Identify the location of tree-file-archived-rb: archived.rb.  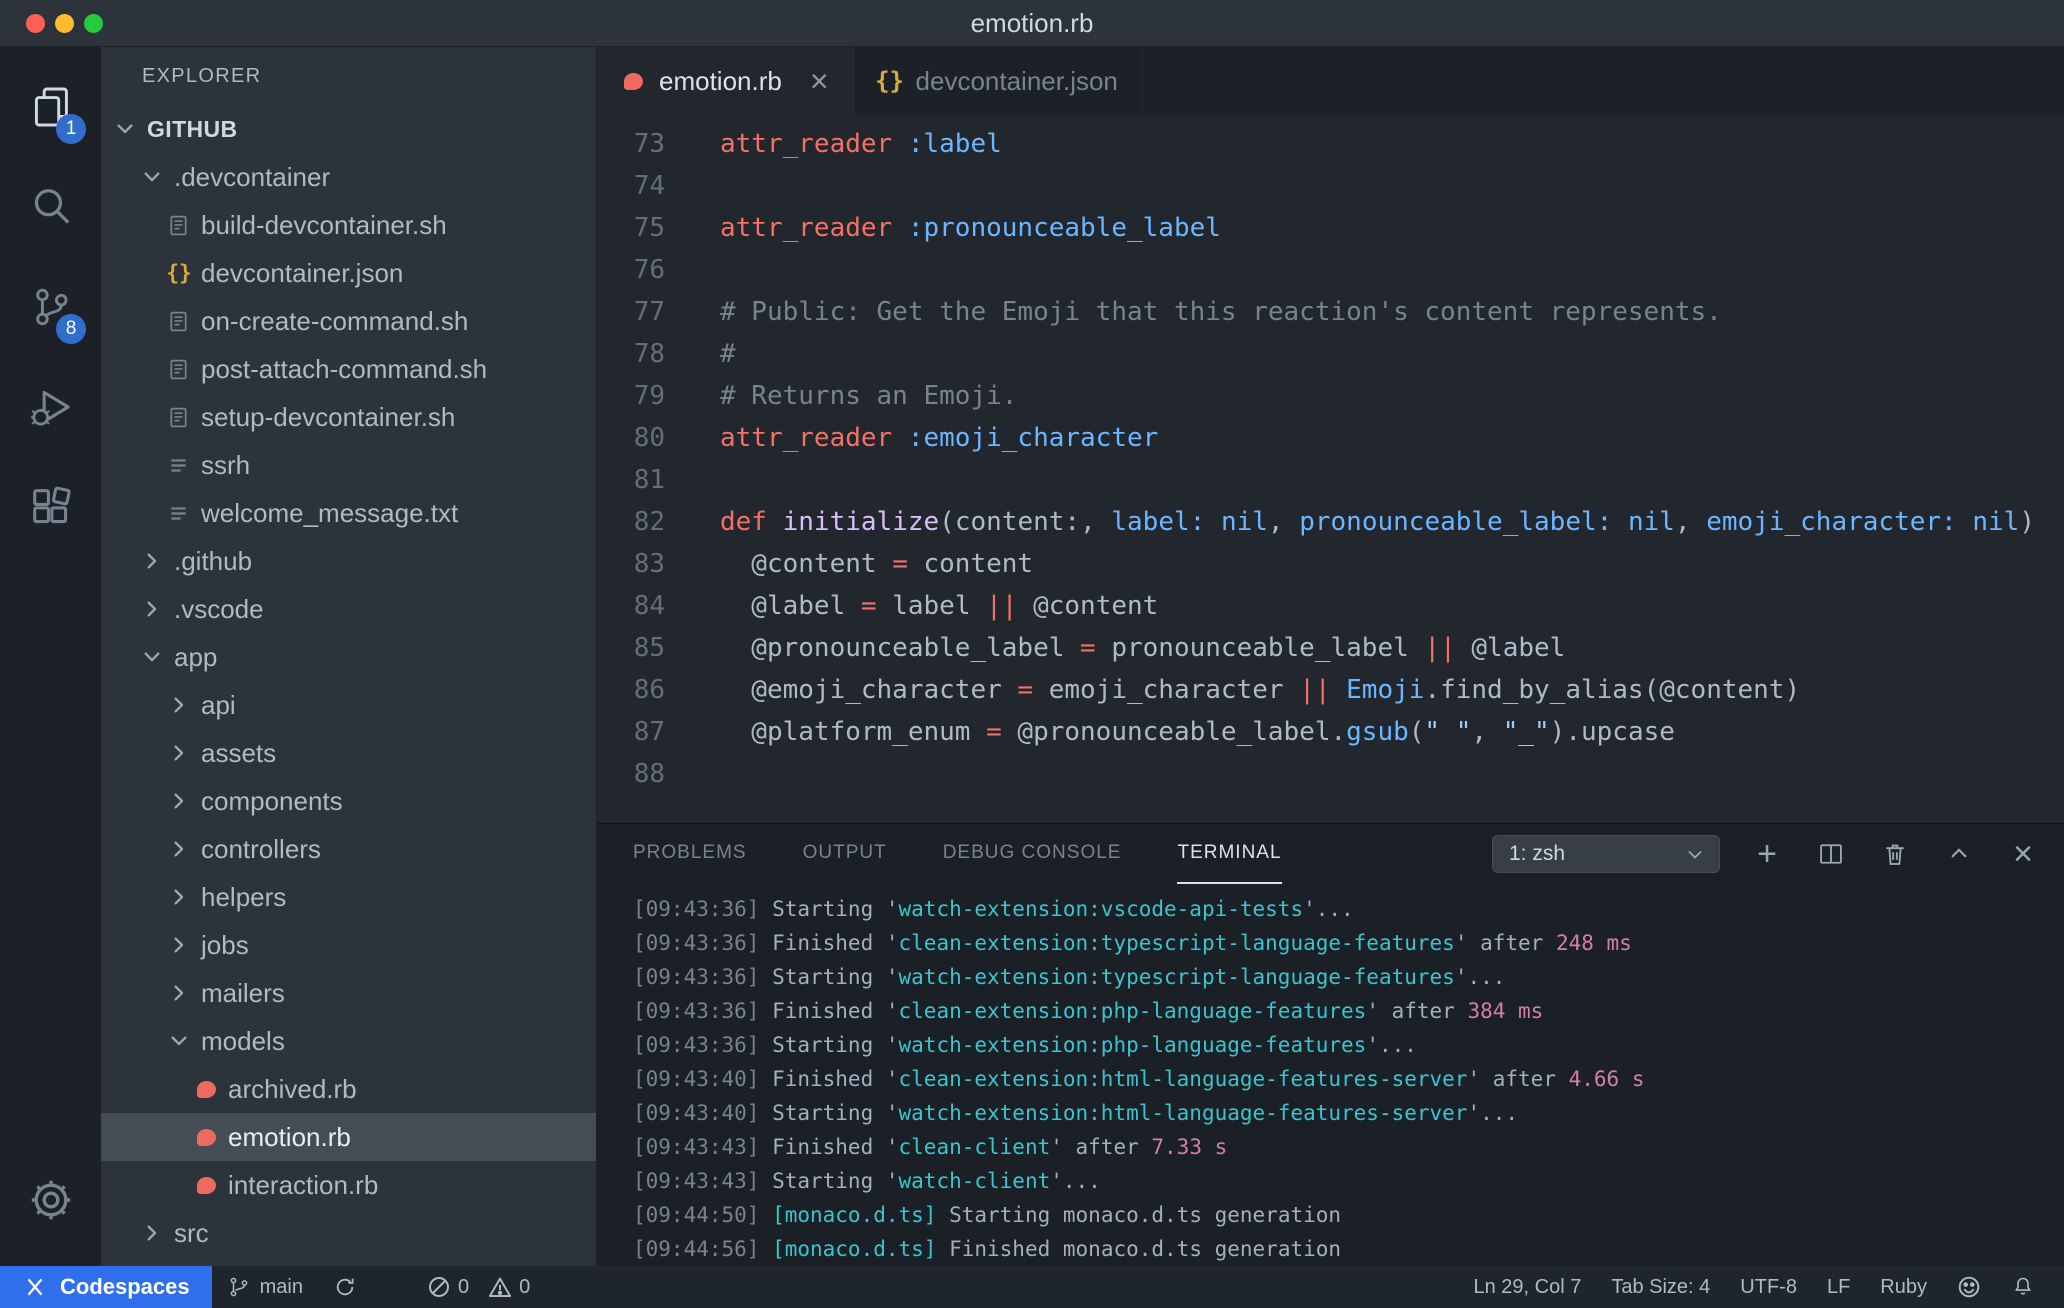
(348, 1089).